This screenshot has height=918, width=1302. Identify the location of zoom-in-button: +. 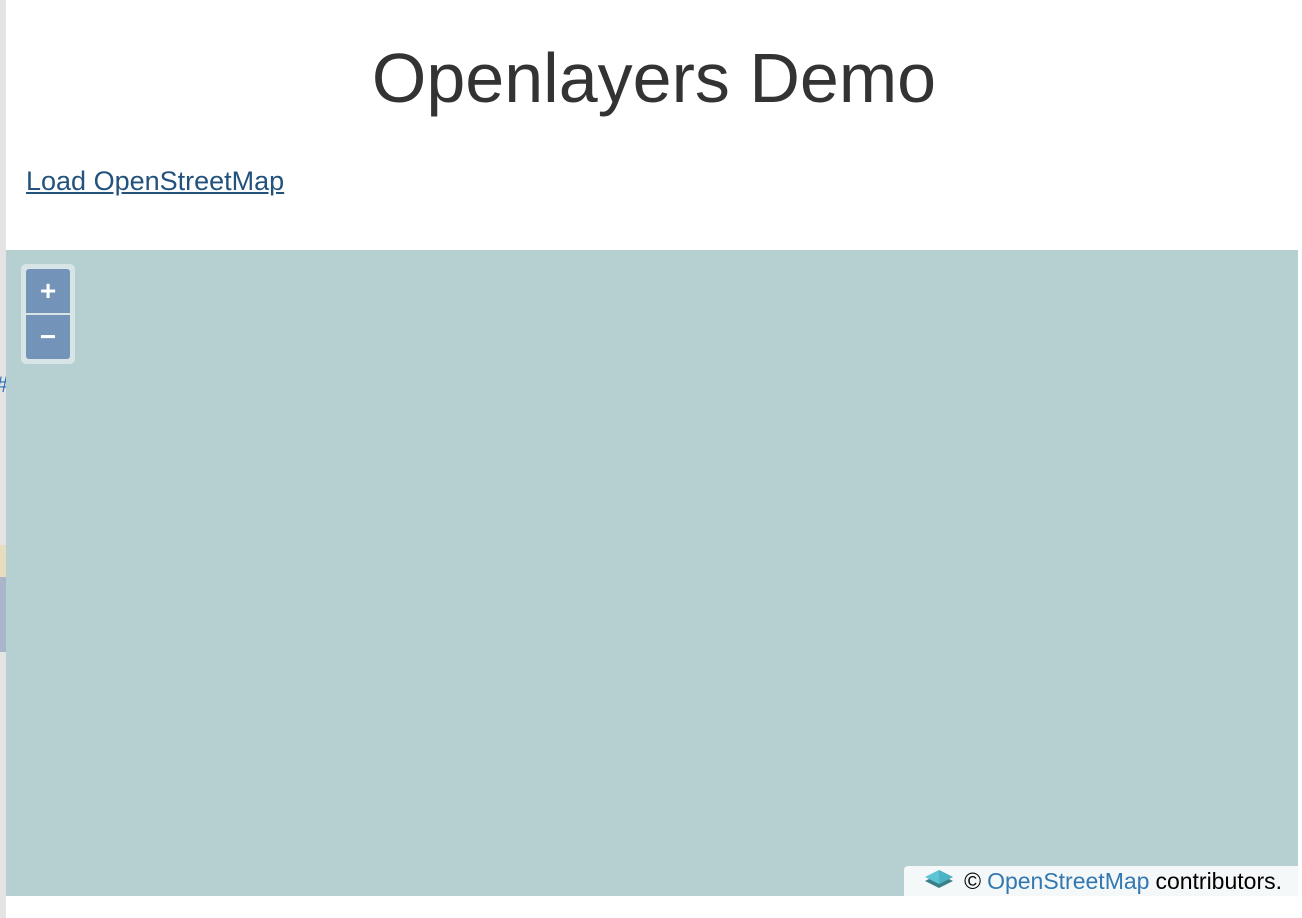
(48, 291).